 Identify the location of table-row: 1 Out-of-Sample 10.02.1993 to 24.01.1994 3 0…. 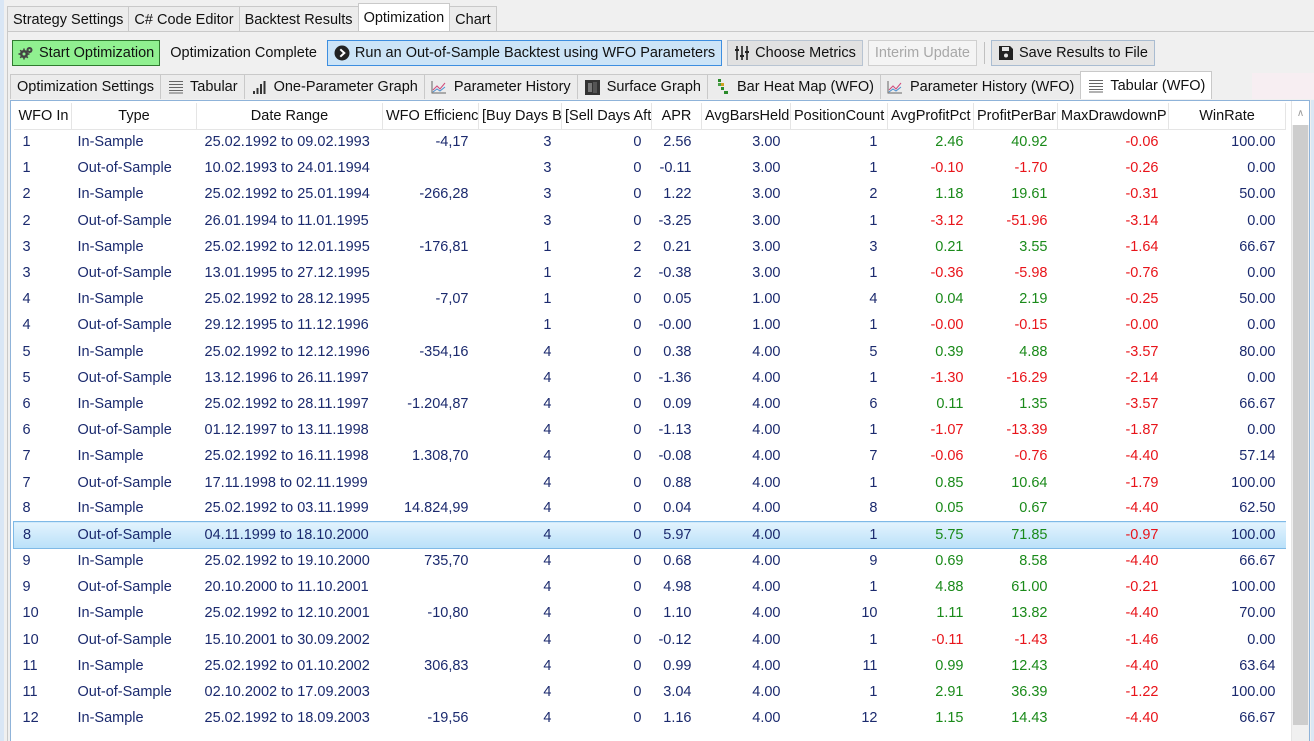
(650, 168).